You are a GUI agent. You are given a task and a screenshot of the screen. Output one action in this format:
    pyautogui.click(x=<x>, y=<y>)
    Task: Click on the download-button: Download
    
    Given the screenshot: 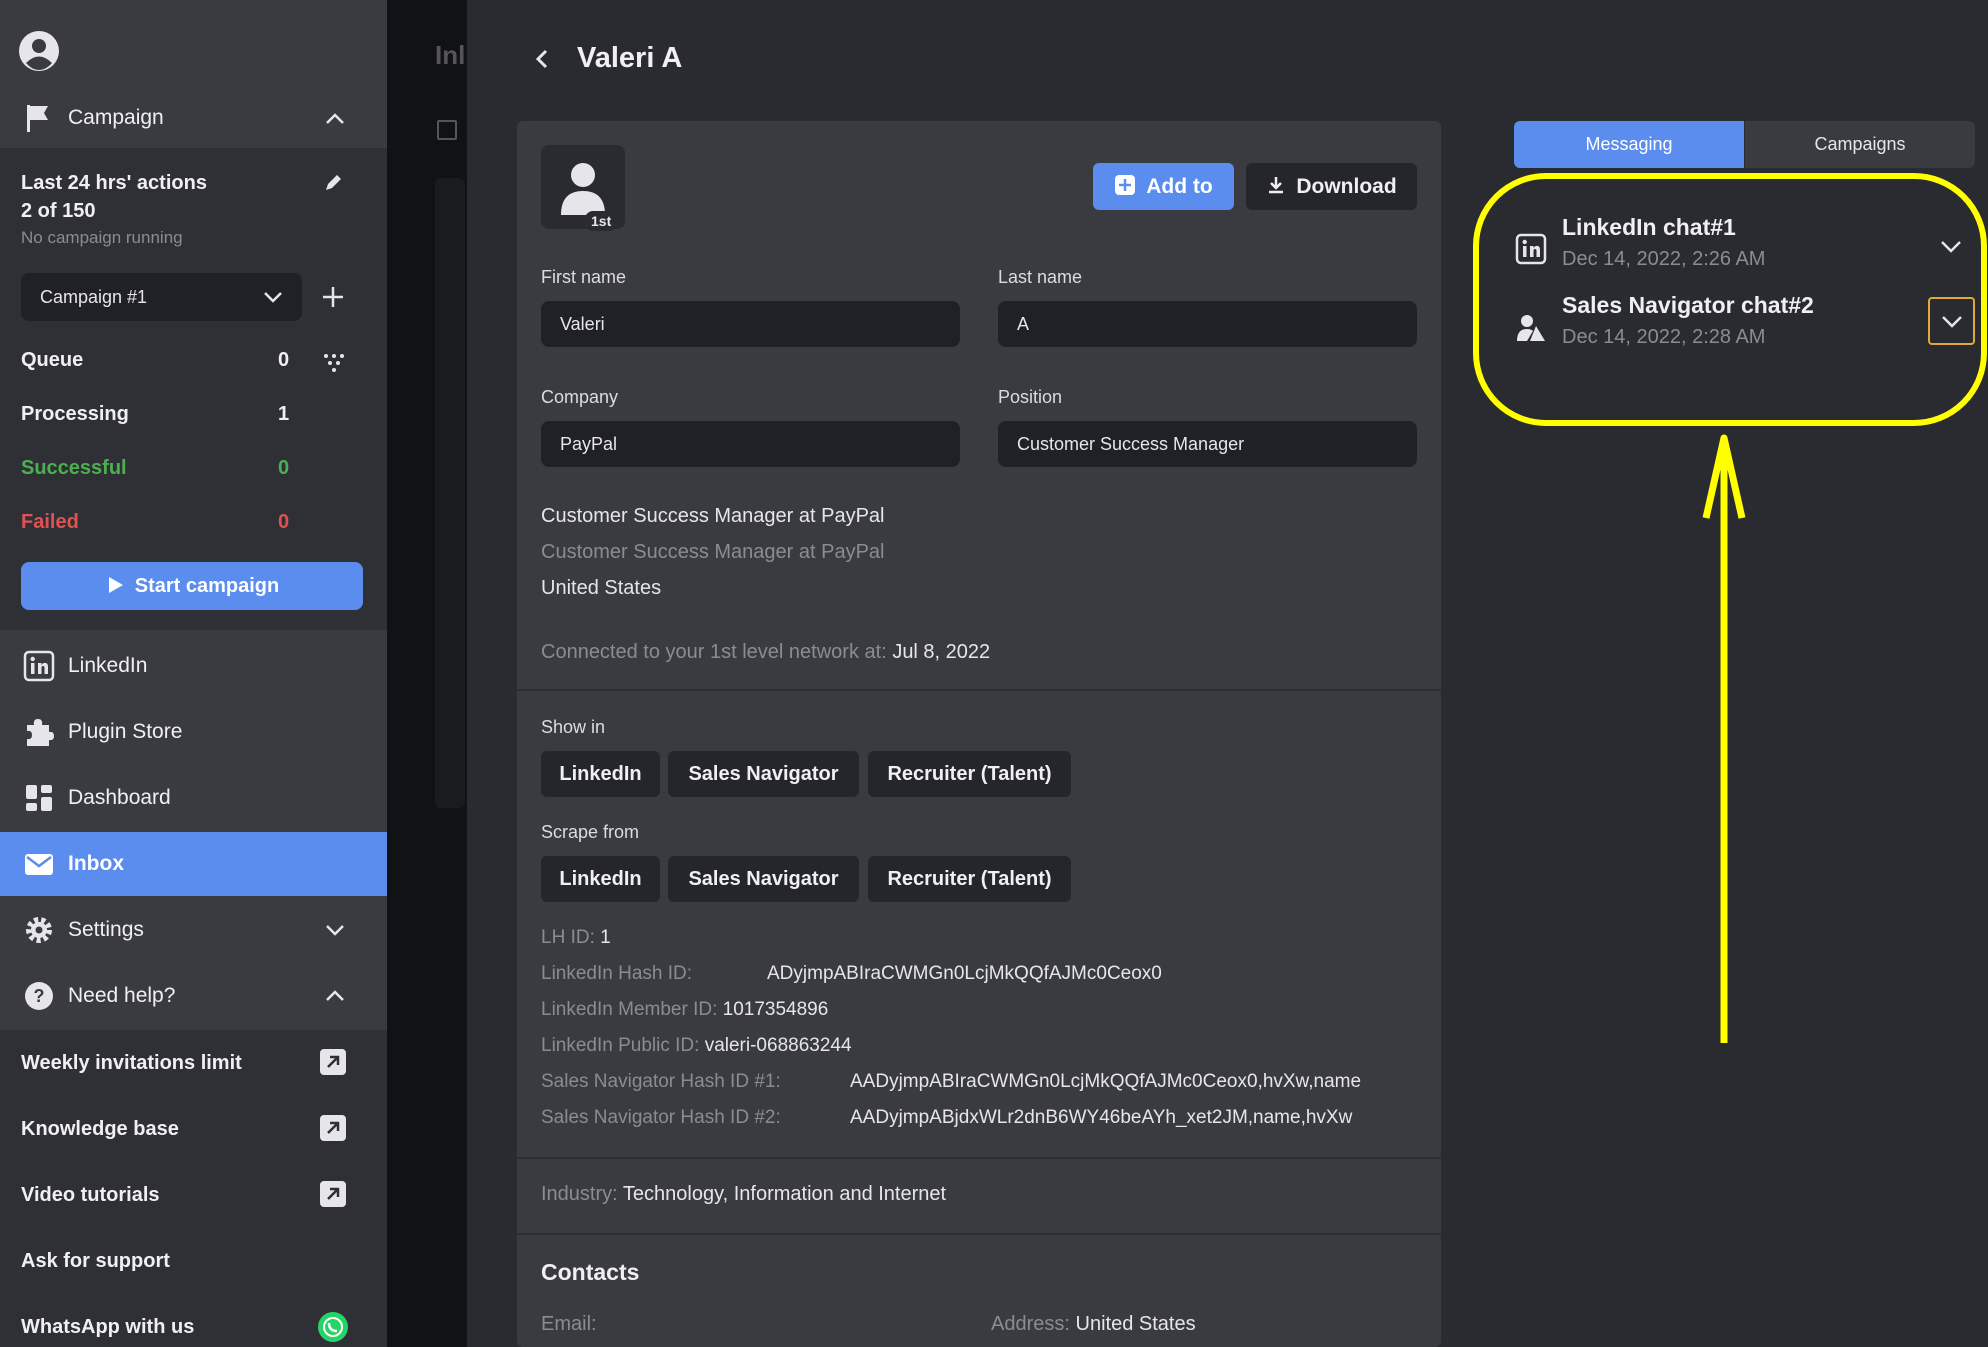 What is the action you would take?
    pyautogui.click(x=1331, y=186)
    